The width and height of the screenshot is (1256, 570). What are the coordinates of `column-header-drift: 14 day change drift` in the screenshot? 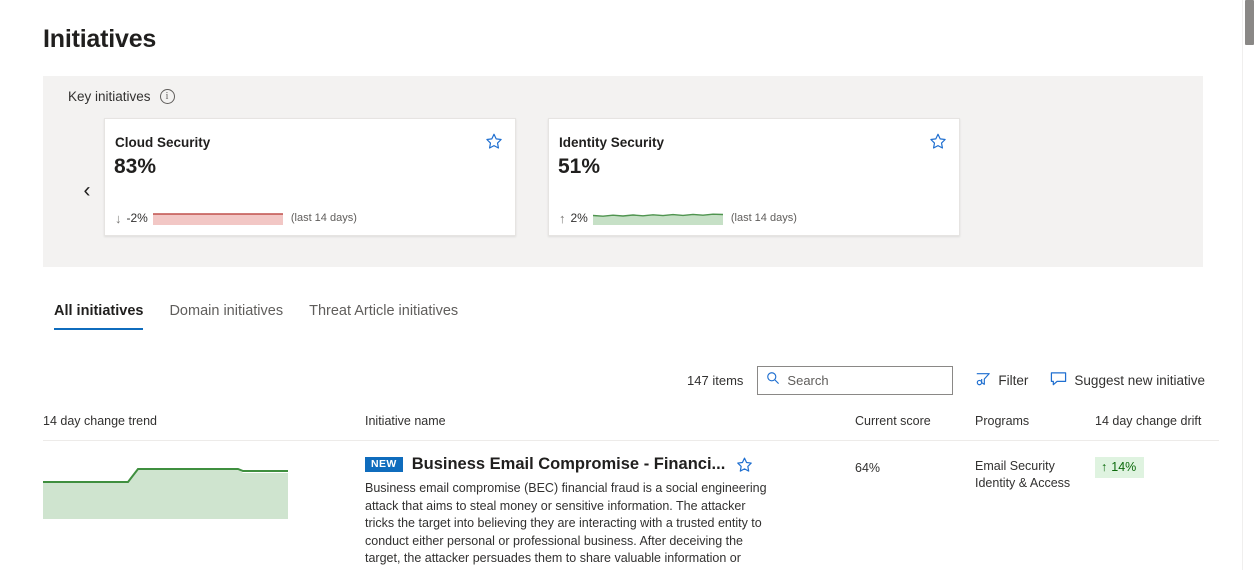 It's located at (1157, 421).